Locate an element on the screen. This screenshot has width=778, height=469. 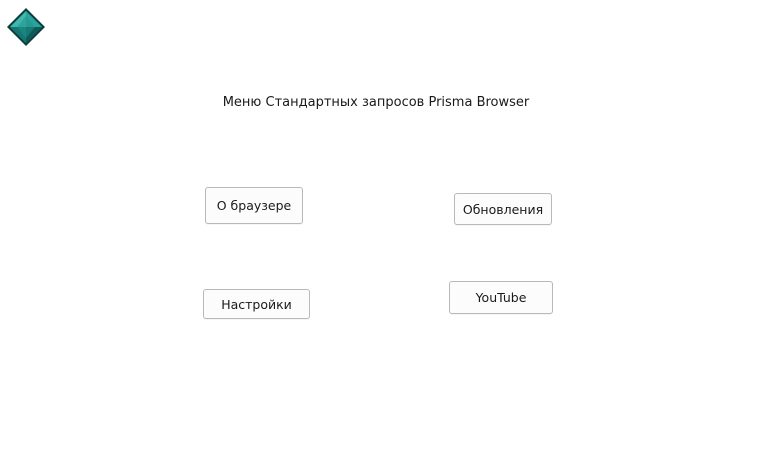
youtube-button: YouTube is located at coordinates (501, 297).